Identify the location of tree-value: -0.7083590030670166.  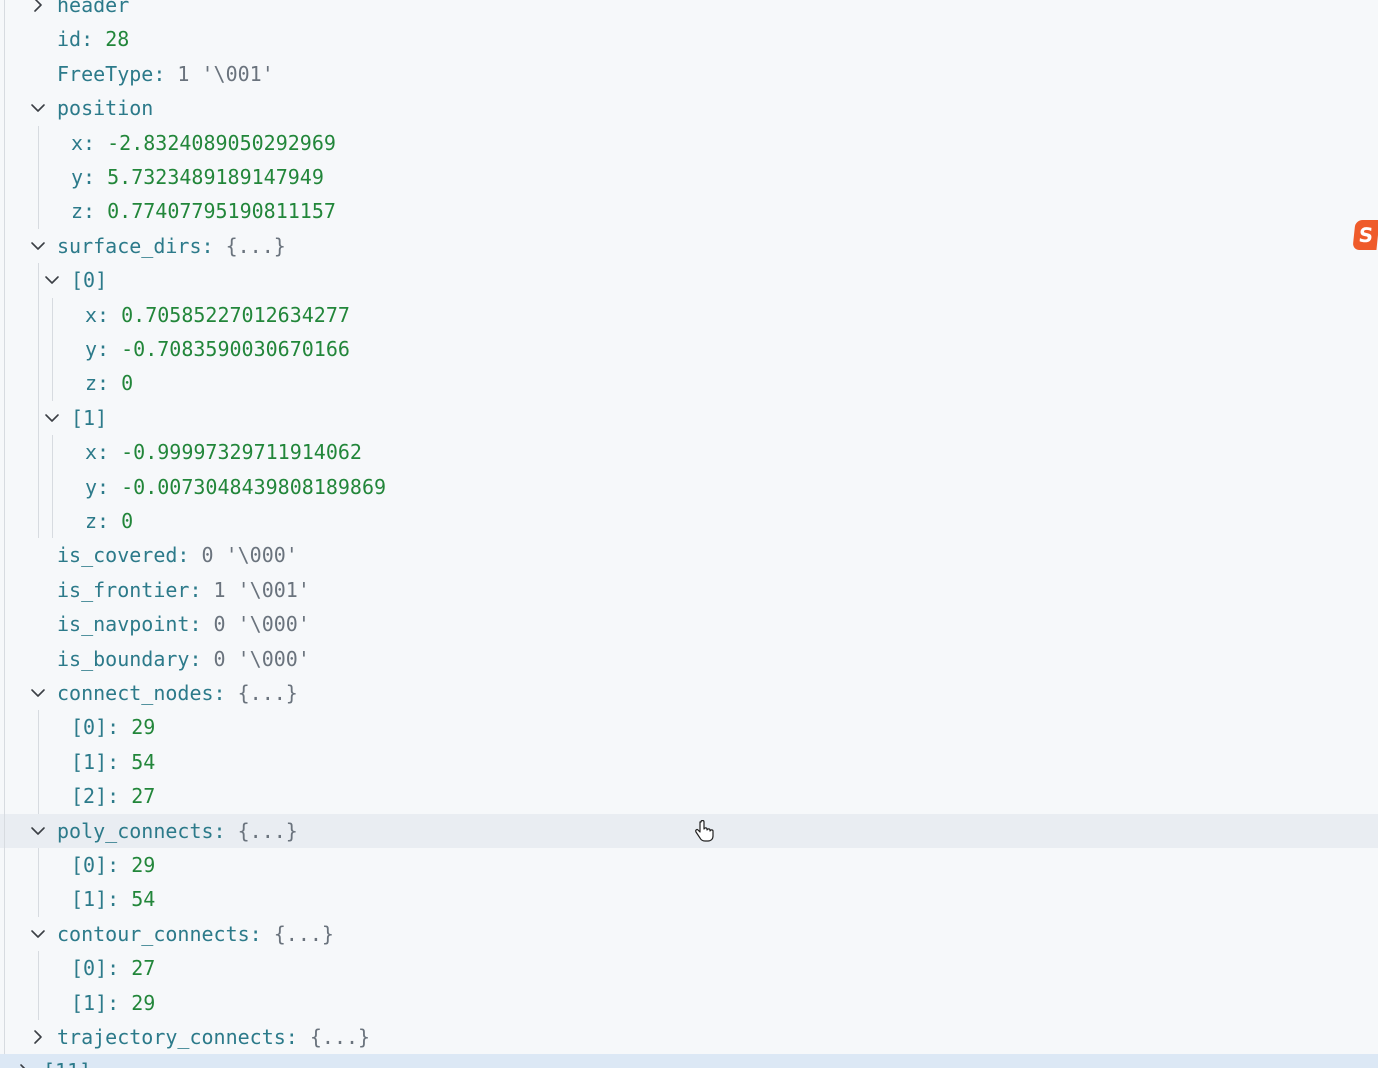
(235, 349).